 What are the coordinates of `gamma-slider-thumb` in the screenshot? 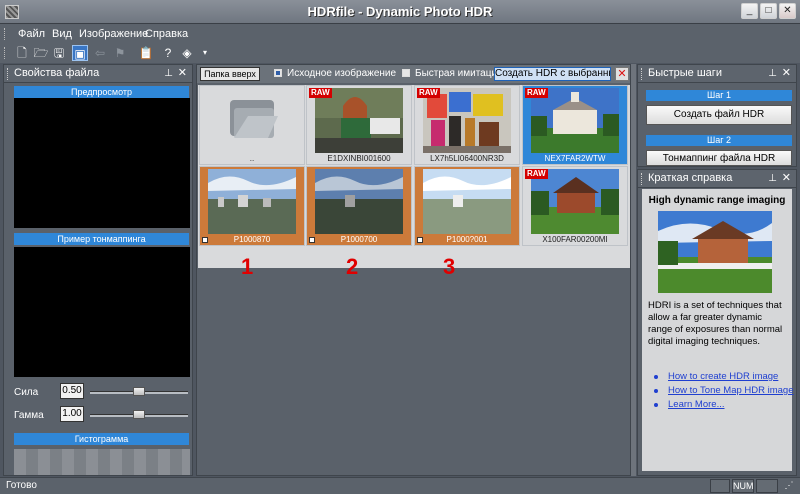 It's located at (139, 414).